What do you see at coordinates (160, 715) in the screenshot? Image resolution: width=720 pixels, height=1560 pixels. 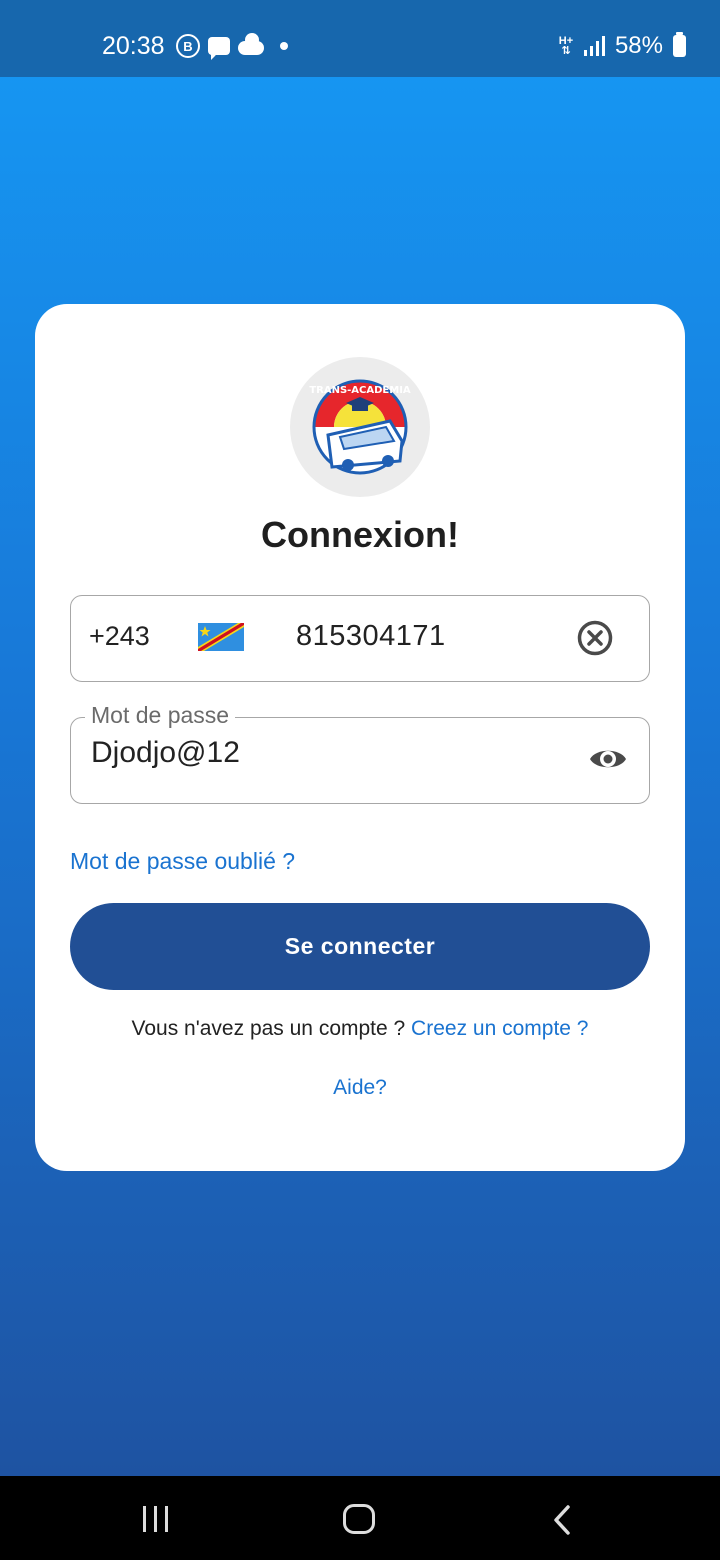 I see `password-label: Mot de passe` at bounding box center [160, 715].